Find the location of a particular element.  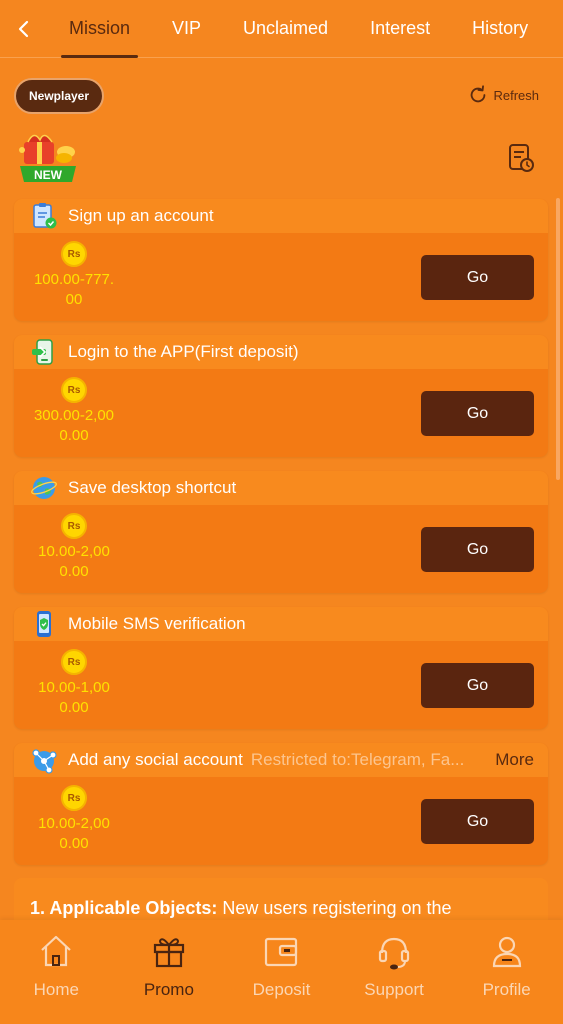

mission-header: Login to the APP(First deposit) is located at coordinates (281, 352).